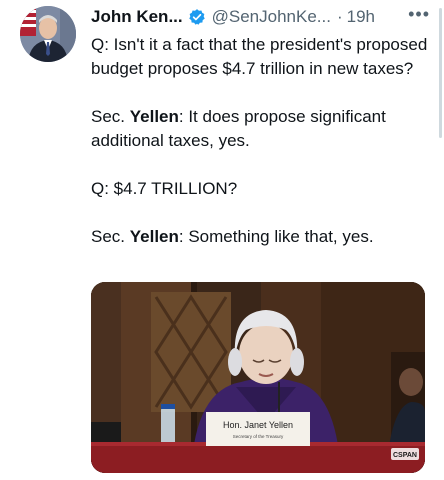  I want to click on answer-2-prefix: Sec., so click(110, 236).